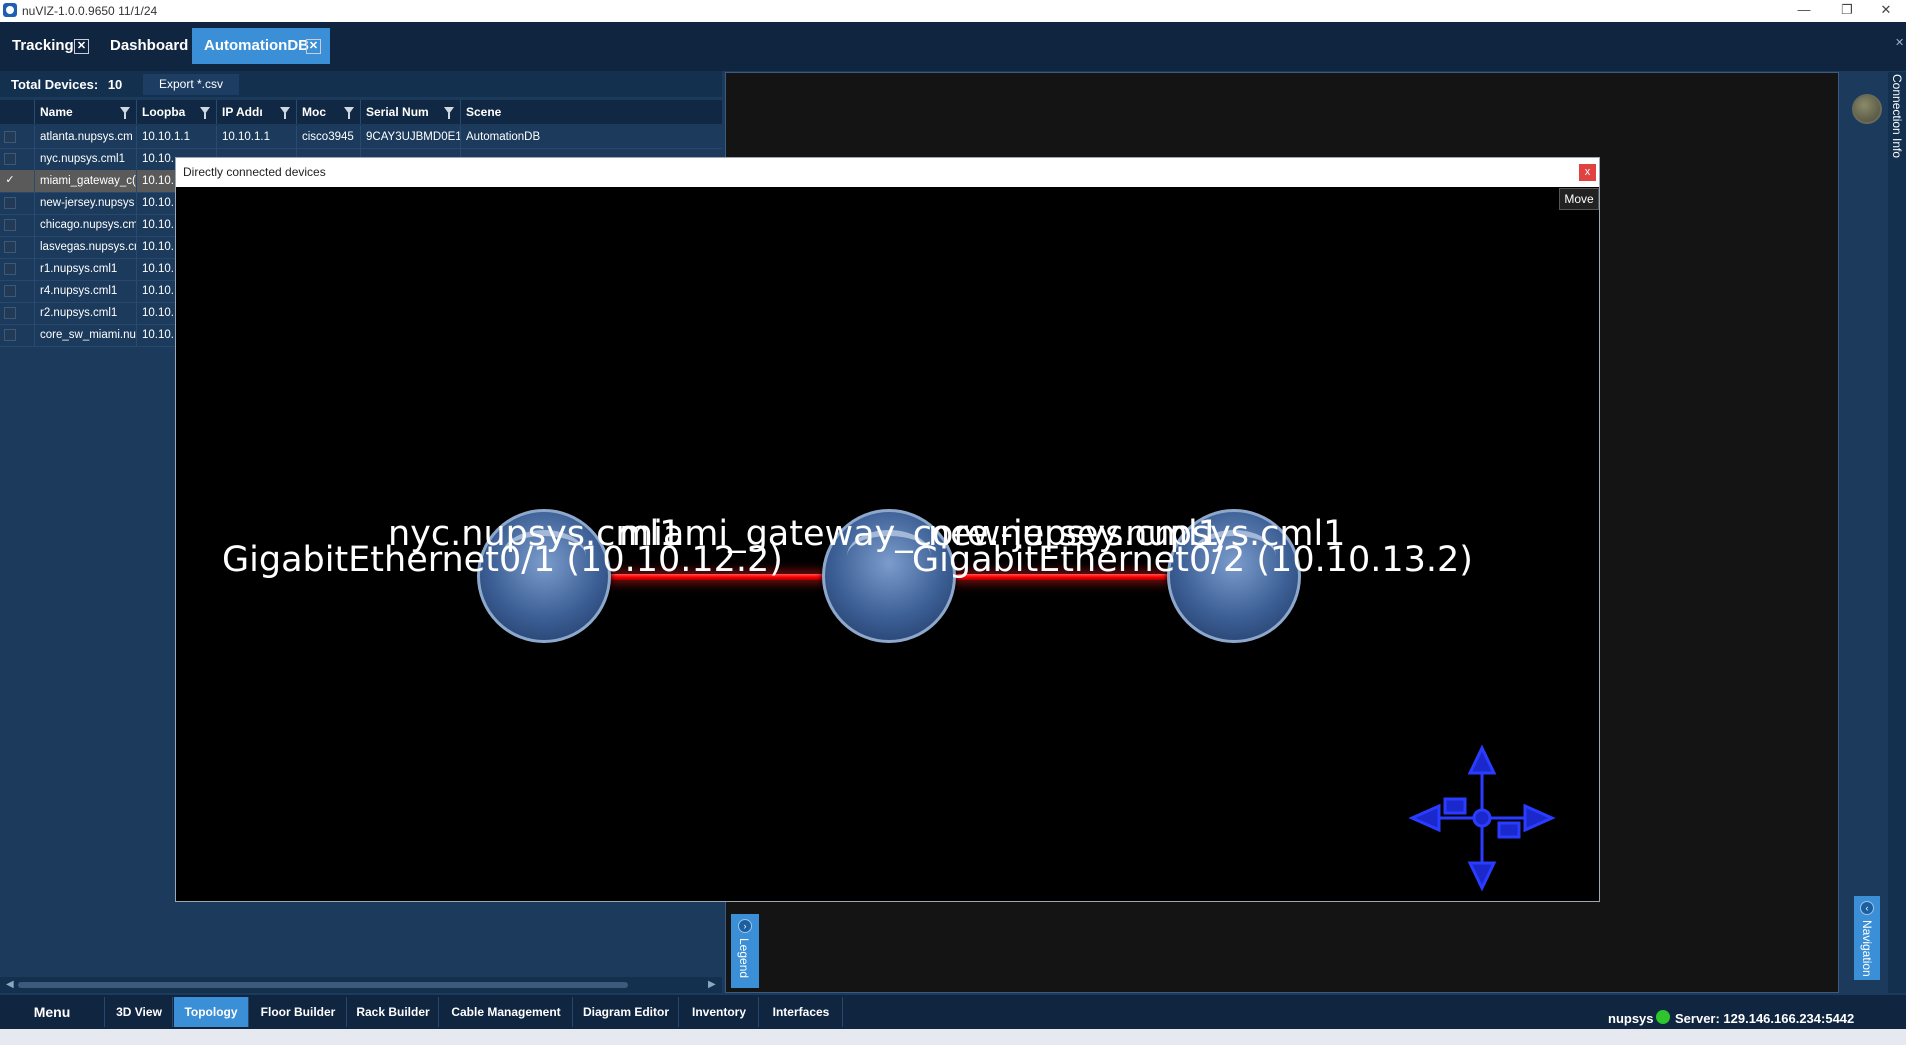  I want to click on status-server: Server: 129.146.166.234:5442, so click(1765, 1018).